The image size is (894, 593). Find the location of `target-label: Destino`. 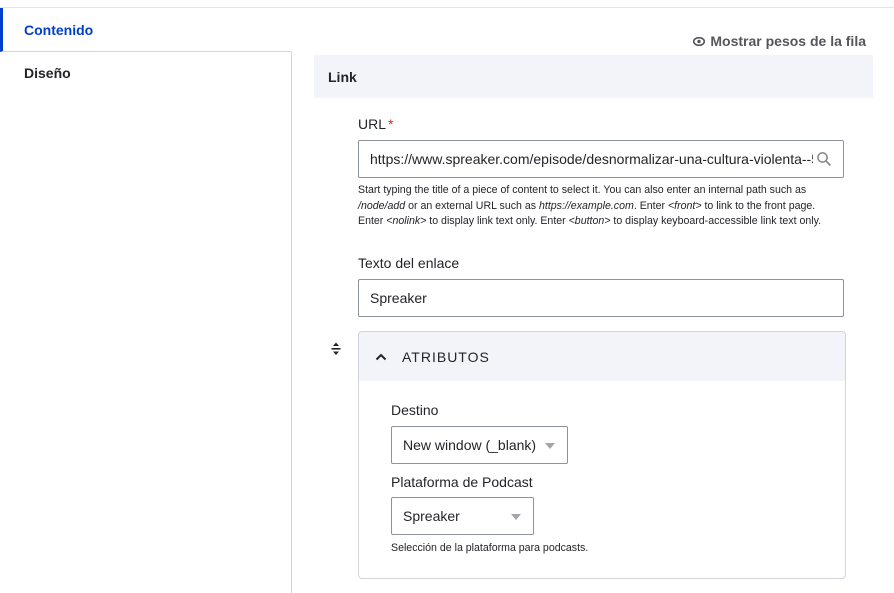

target-label: Destino is located at coordinates (415, 410).